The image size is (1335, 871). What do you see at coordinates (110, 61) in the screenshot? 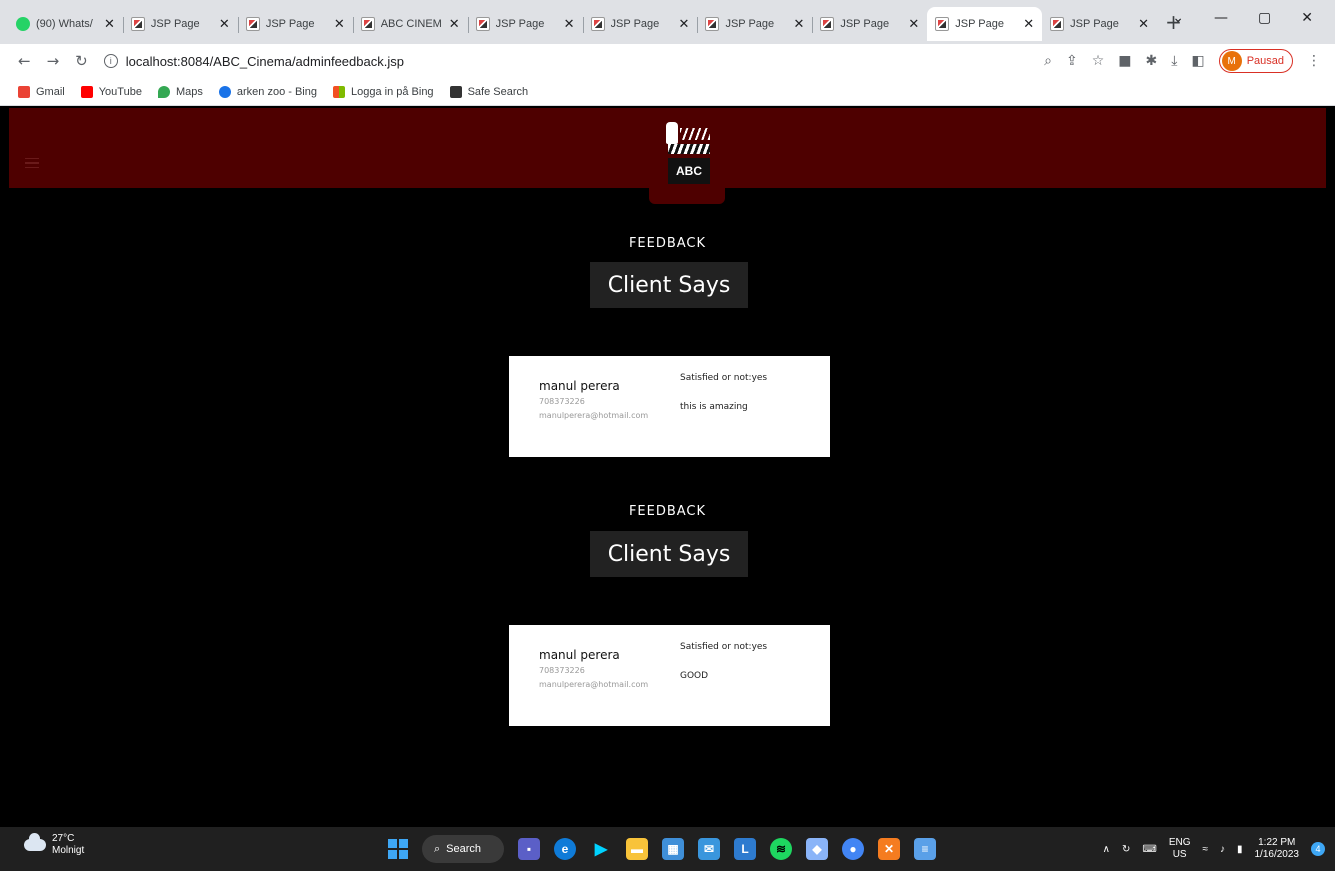
I see `info-icon: i` at bounding box center [110, 61].